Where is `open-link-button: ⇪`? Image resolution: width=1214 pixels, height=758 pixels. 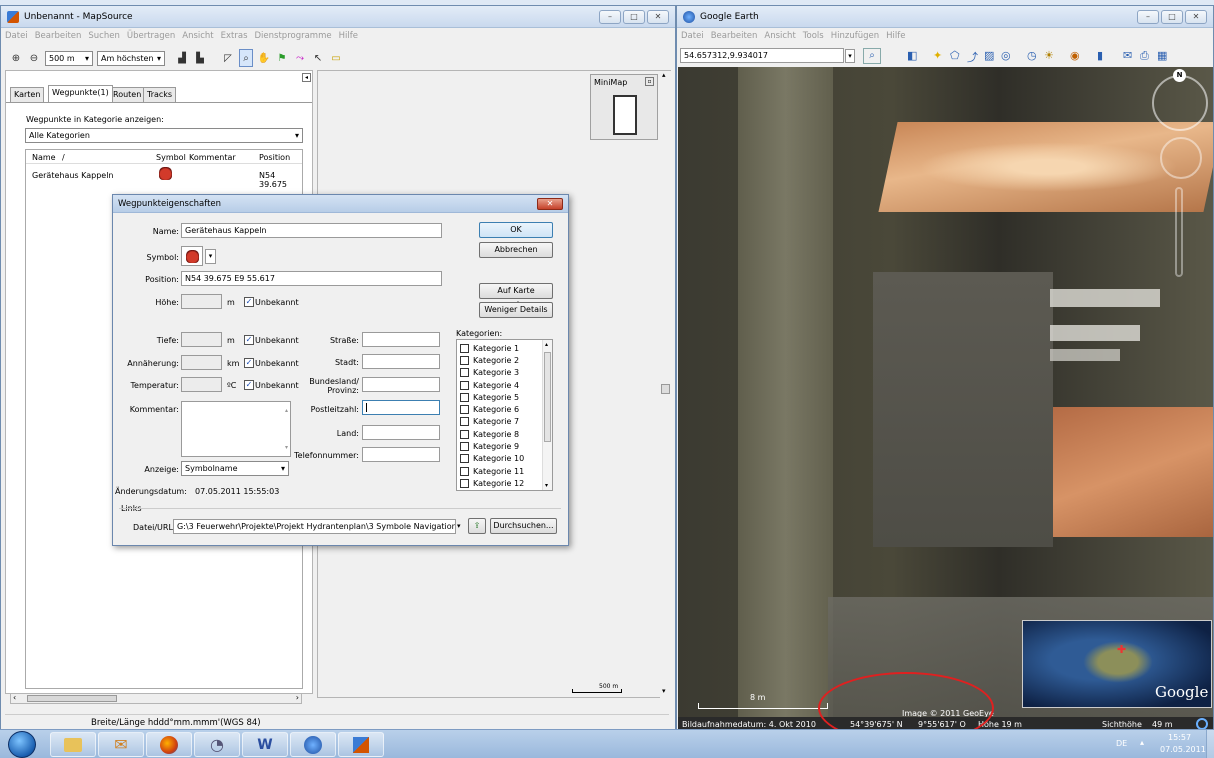
open-link-button: ⇪ is located at coordinates (477, 526).